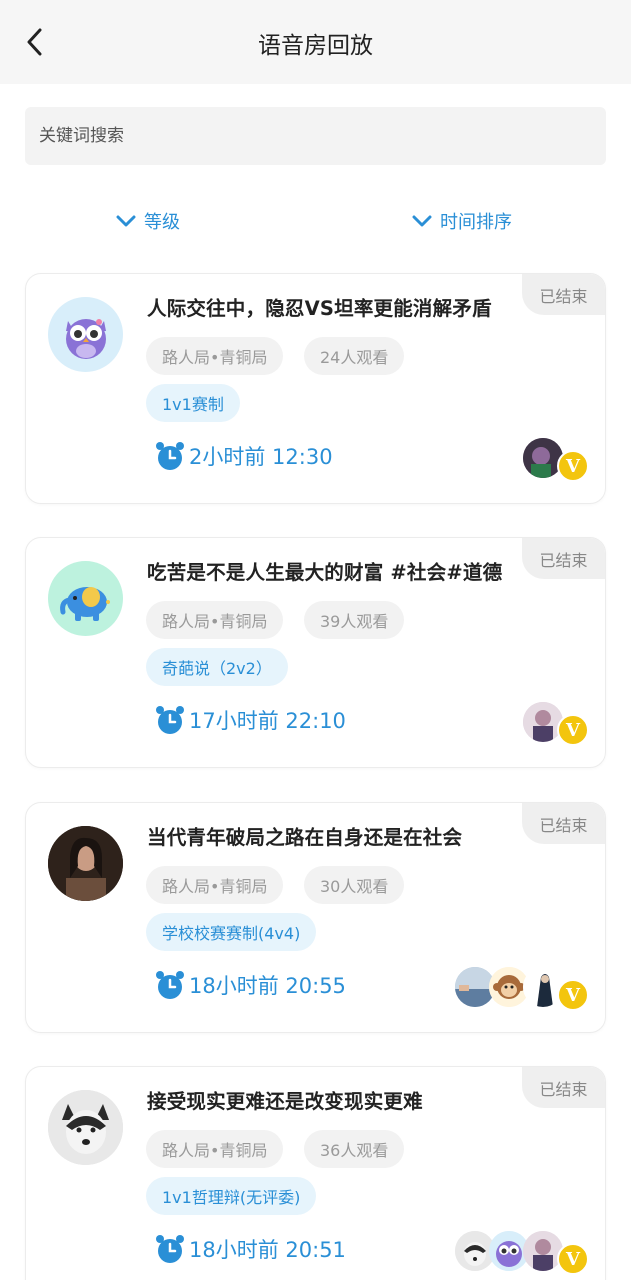 The image size is (631, 1280). What do you see at coordinates (354, 885) in the screenshot?
I see `views-count: 30人观看` at bounding box center [354, 885].